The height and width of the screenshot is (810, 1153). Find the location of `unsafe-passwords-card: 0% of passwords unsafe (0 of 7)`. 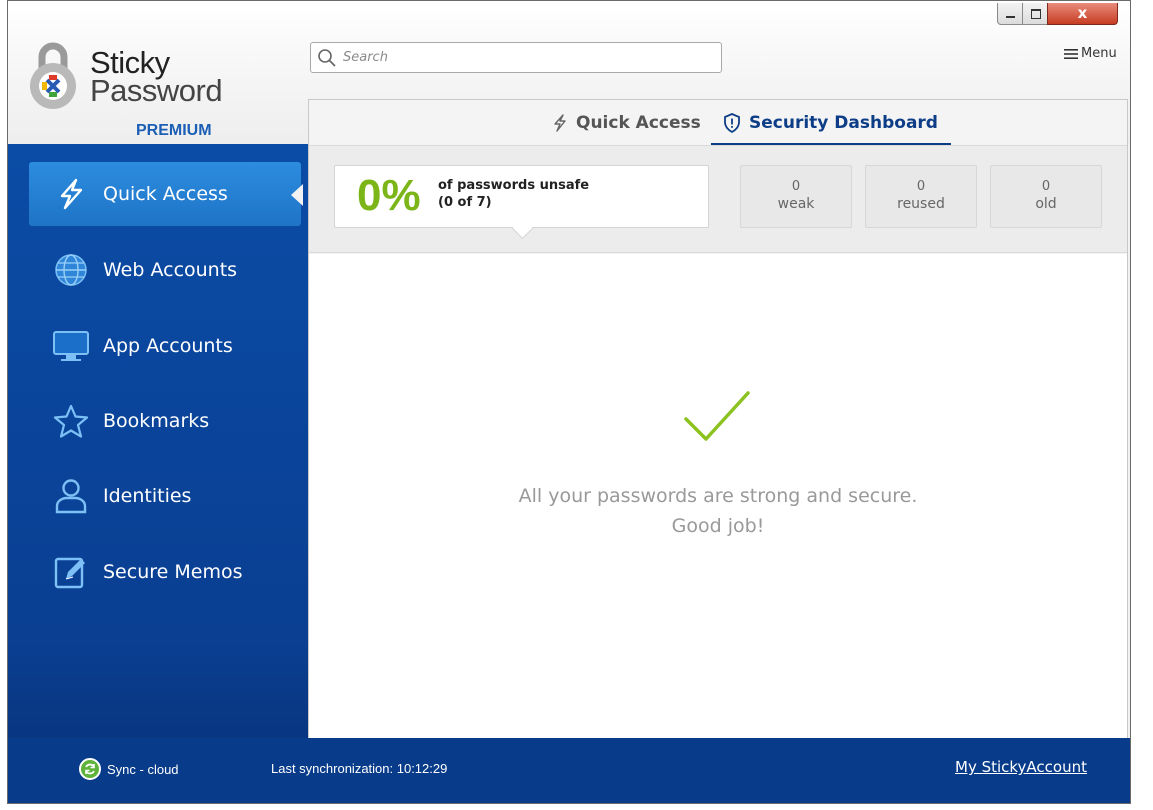

unsafe-passwords-card: 0% of passwords unsafe (0 of 7) is located at coordinates (521, 196).